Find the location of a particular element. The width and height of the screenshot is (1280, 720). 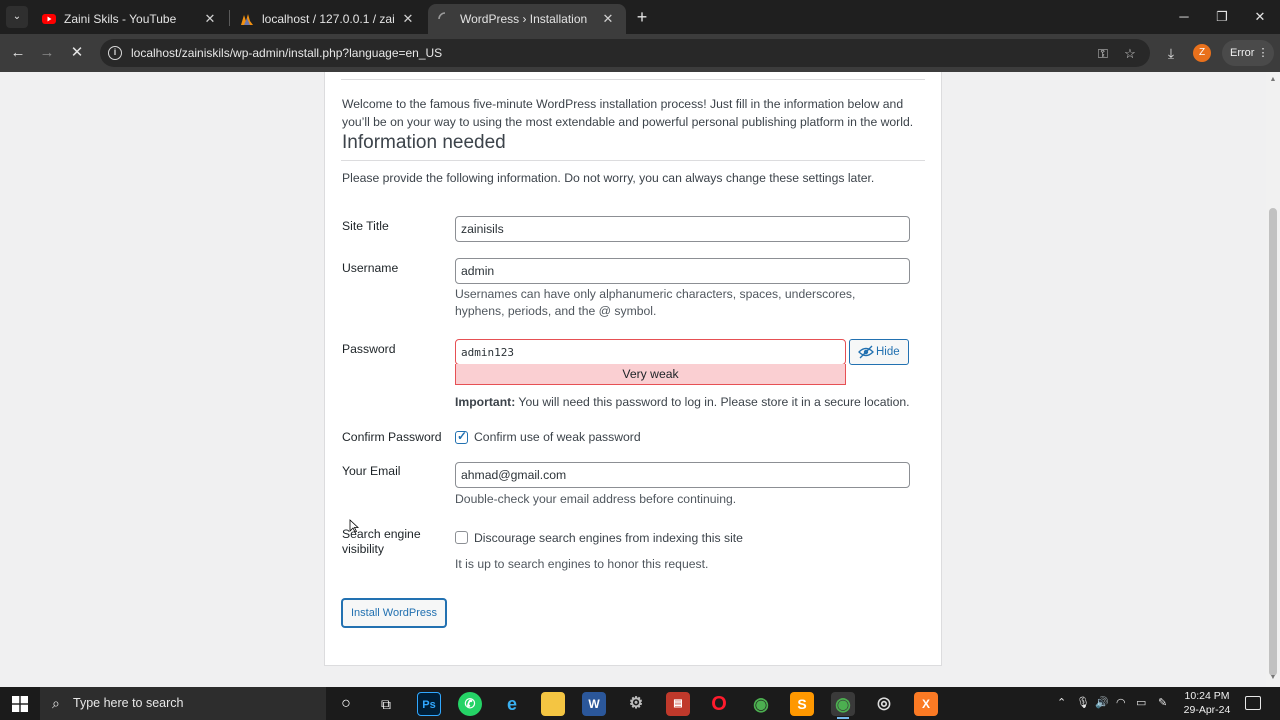

phpmyadmin-icon is located at coordinates (247, 19).